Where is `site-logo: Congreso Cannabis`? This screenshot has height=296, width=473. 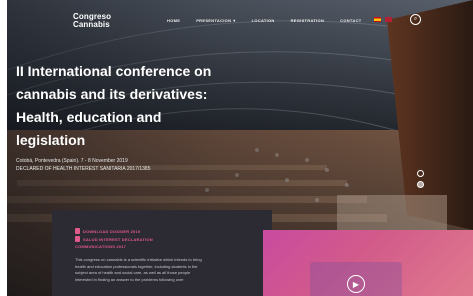
site-logo: Congreso Cannabis is located at coordinates (92, 21).